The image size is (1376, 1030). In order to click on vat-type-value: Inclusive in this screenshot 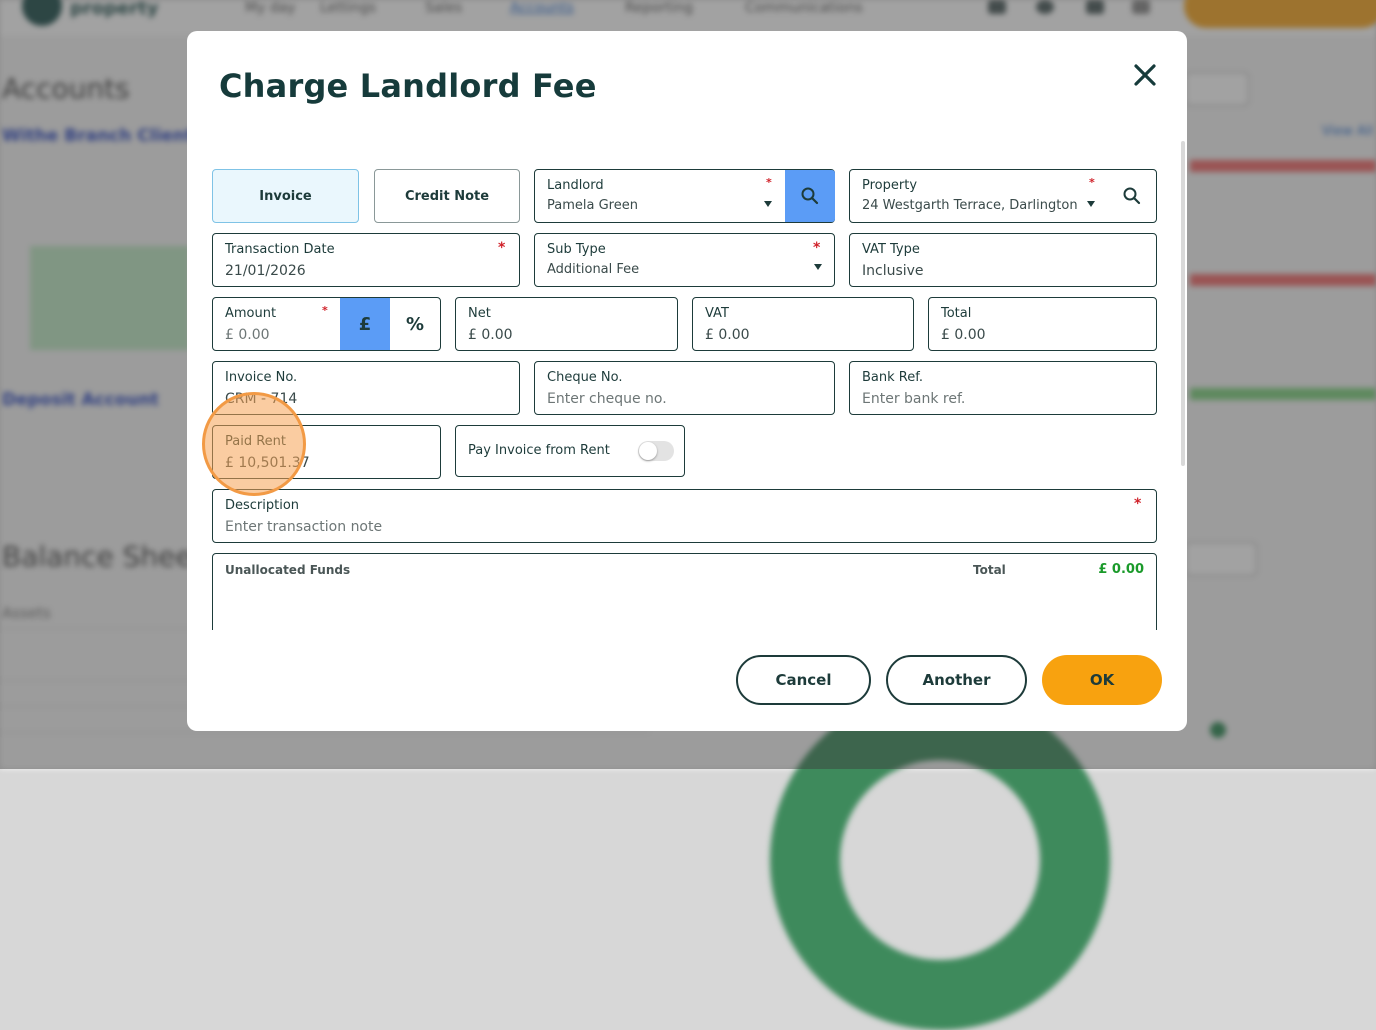, I will do `click(893, 271)`.